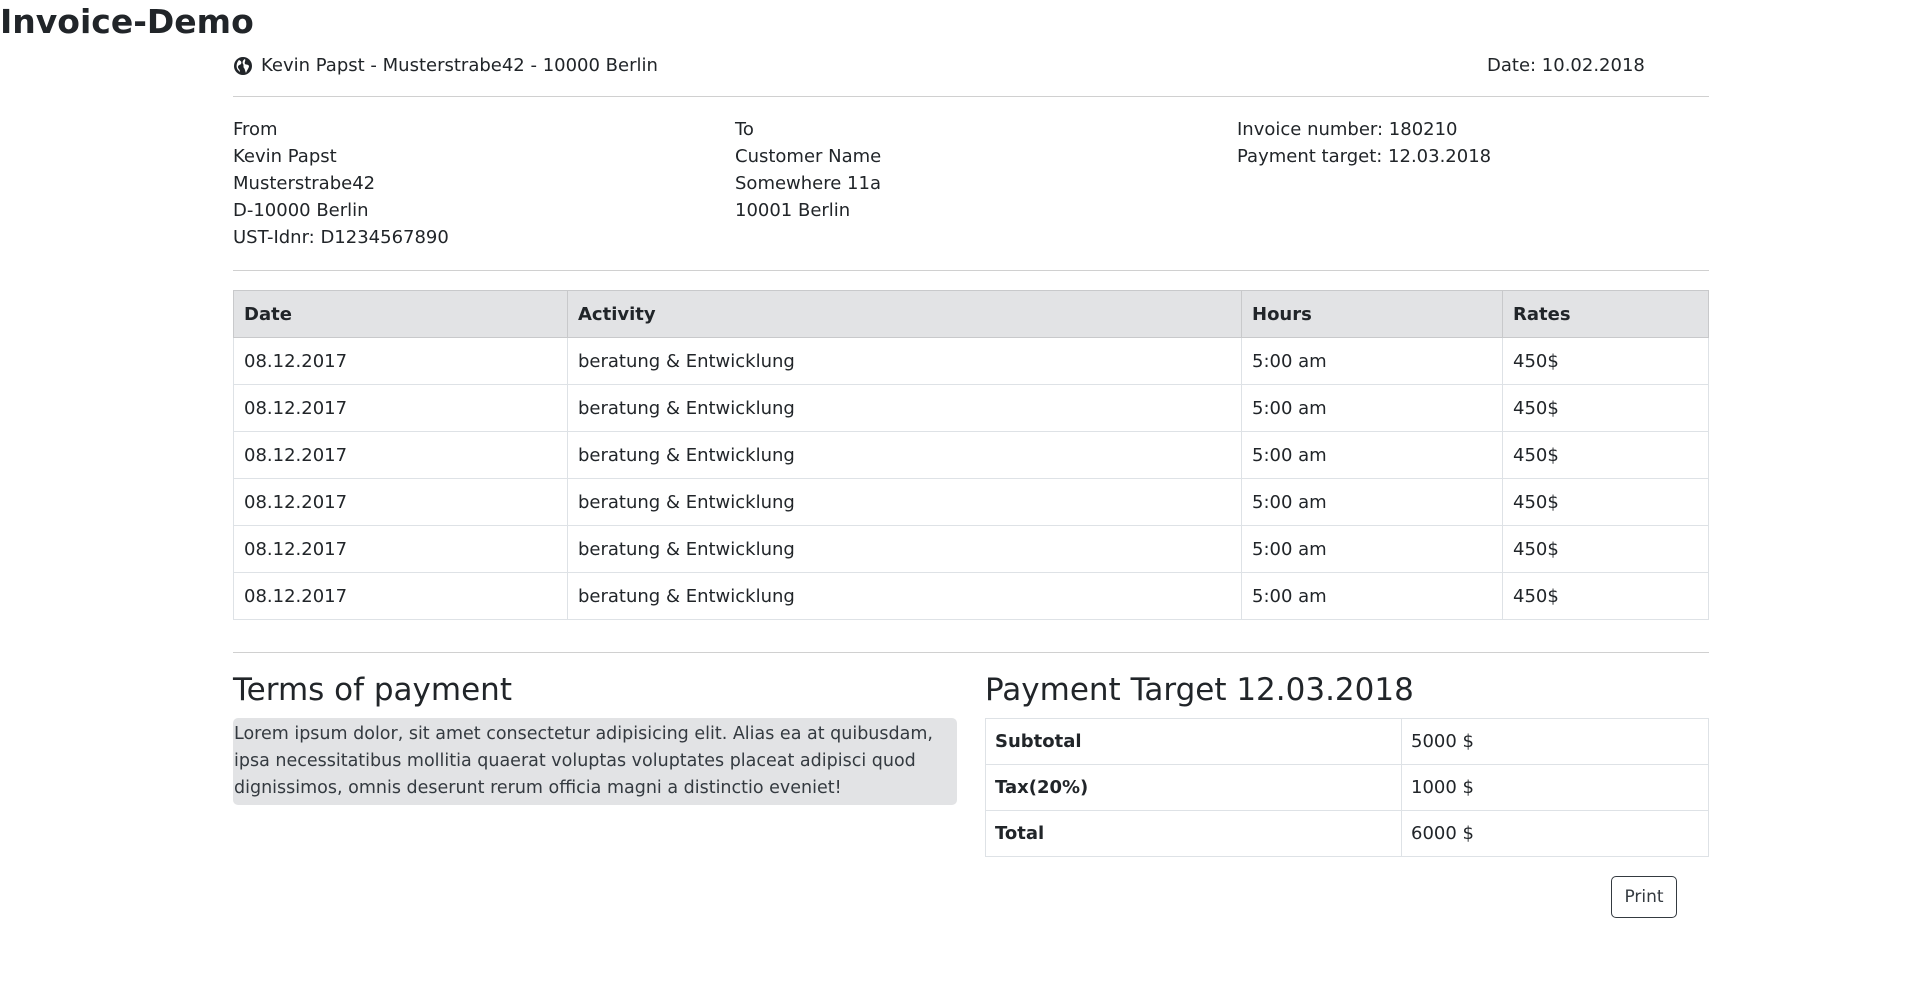 Image resolution: width=1916 pixels, height=982 pixels. Describe the element at coordinates (1566, 65) in the screenshot. I see `invoice-date: Date: 10.02.2018` at that location.